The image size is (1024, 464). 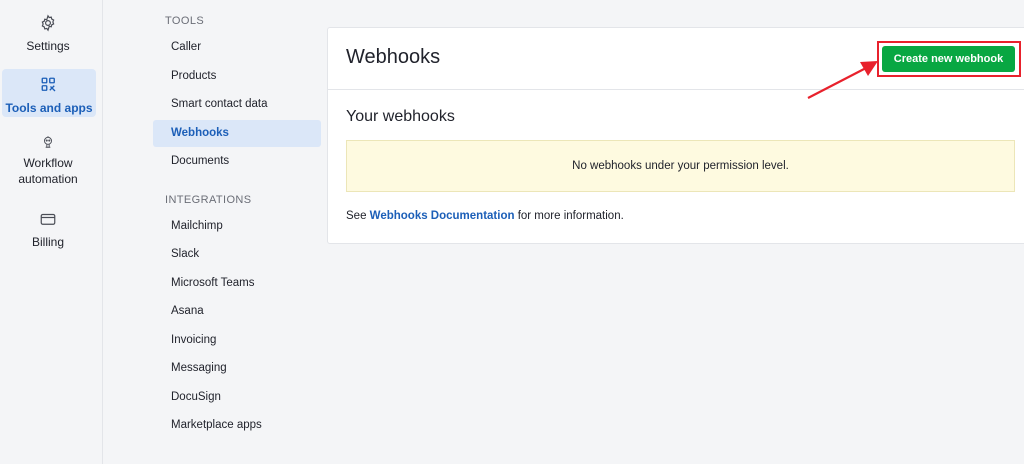 What do you see at coordinates (237, 397) in the screenshot?
I see `nav-item-docusign: DocuSign` at bounding box center [237, 397].